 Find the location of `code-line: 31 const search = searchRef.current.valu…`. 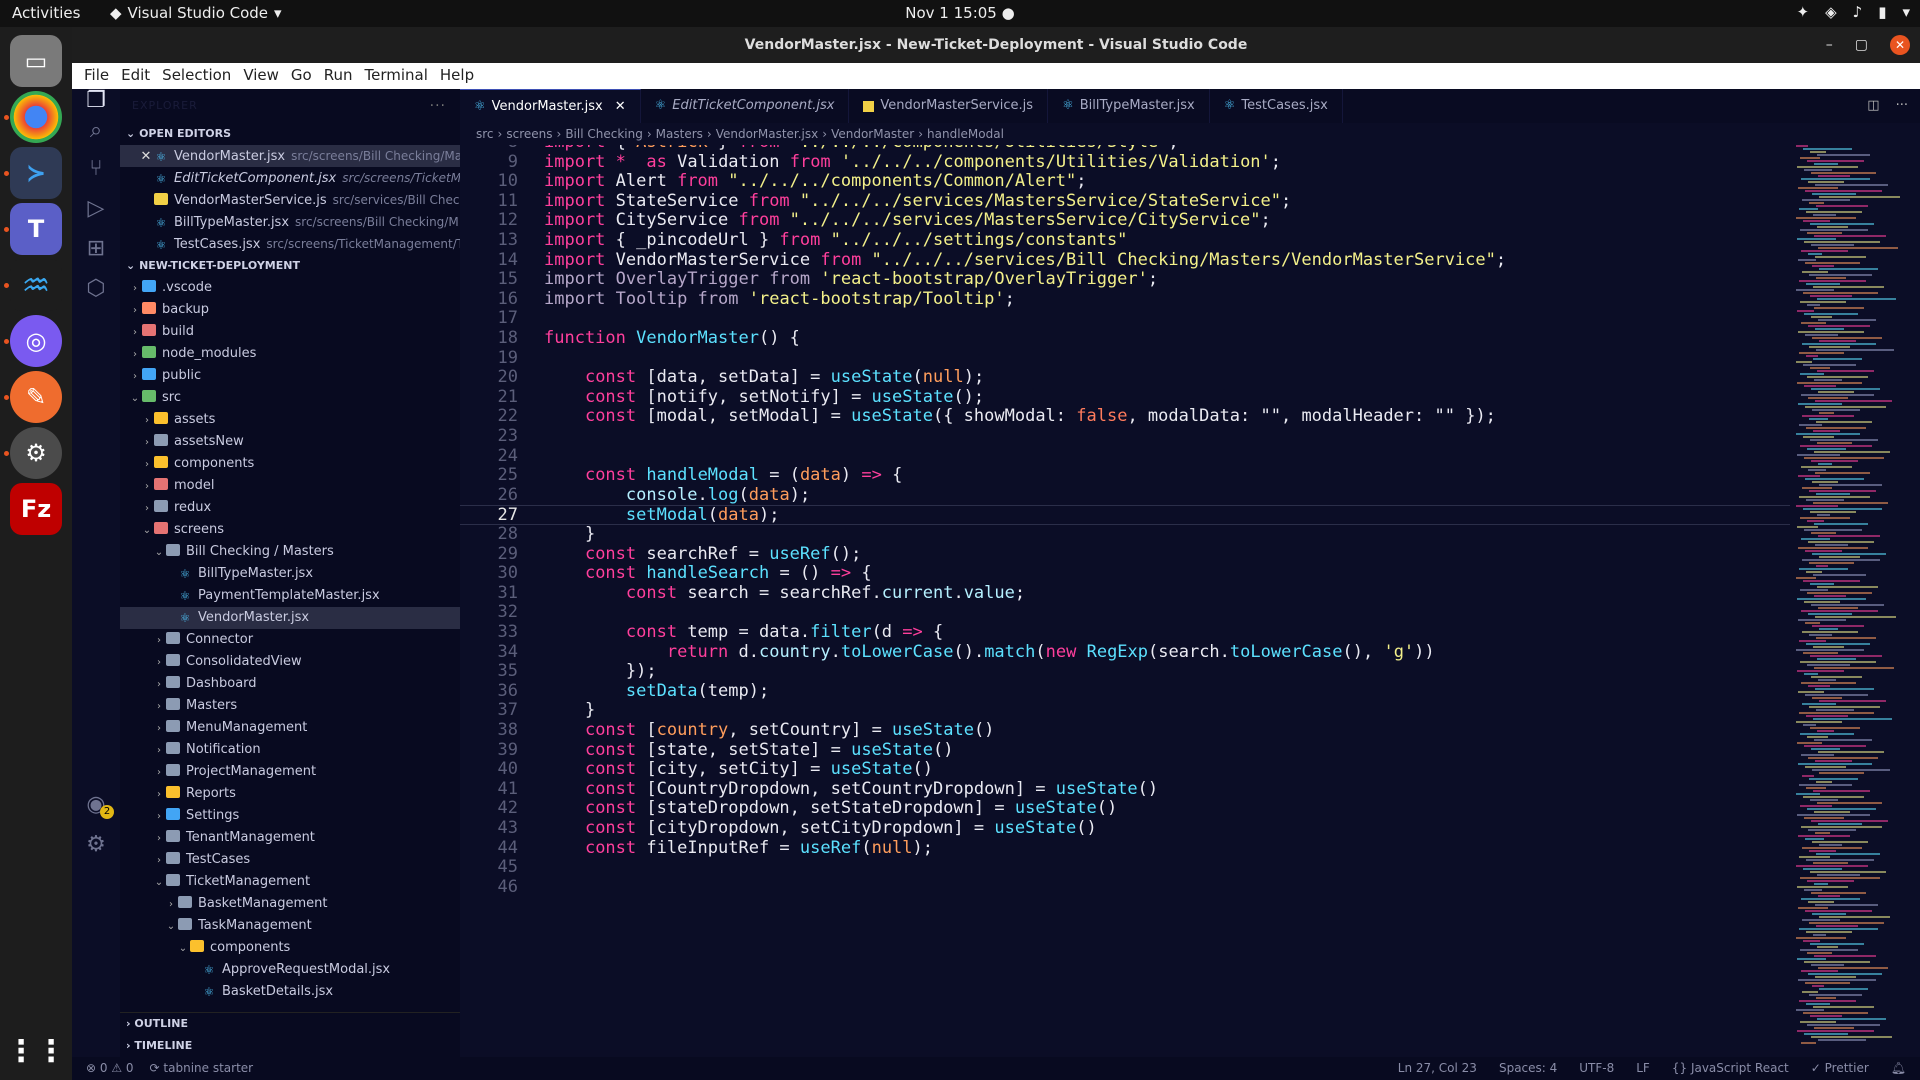

code-line: 31 const search = searchRef.current.valu… is located at coordinates (1125, 593).